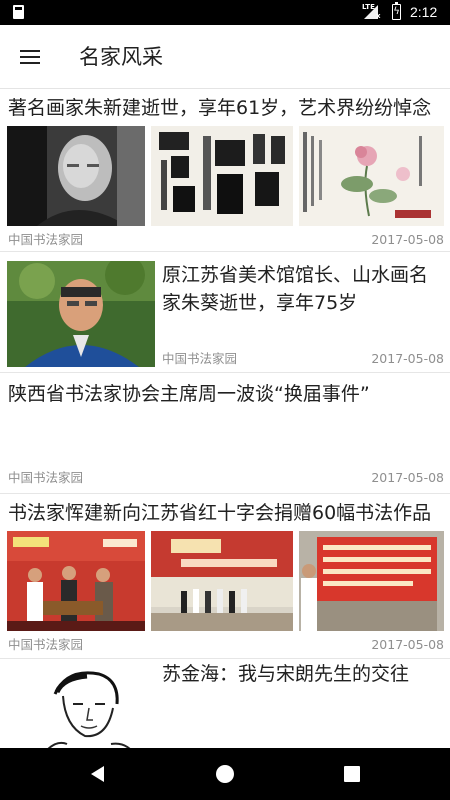 This screenshot has height=800, width=450. Describe the element at coordinates (76, 581) in the screenshot. I see `article-thumbnail-ceremony` at that location.